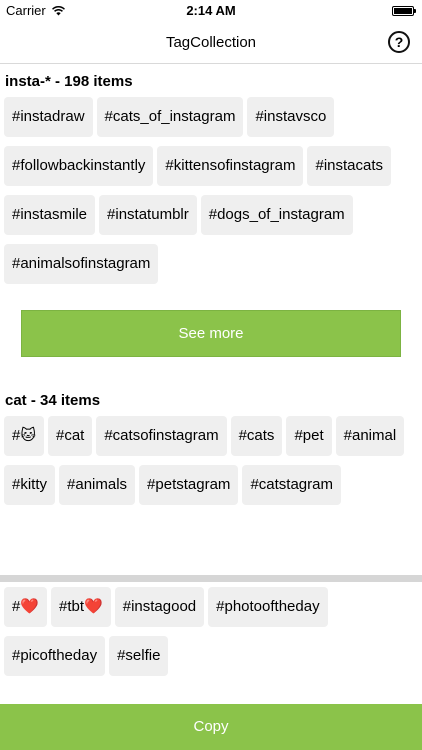 The height and width of the screenshot is (750, 422). What do you see at coordinates (55, 656) in the screenshot?
I see `selected-tag-chip: #picoftheday` at bounding box center [55, 656].